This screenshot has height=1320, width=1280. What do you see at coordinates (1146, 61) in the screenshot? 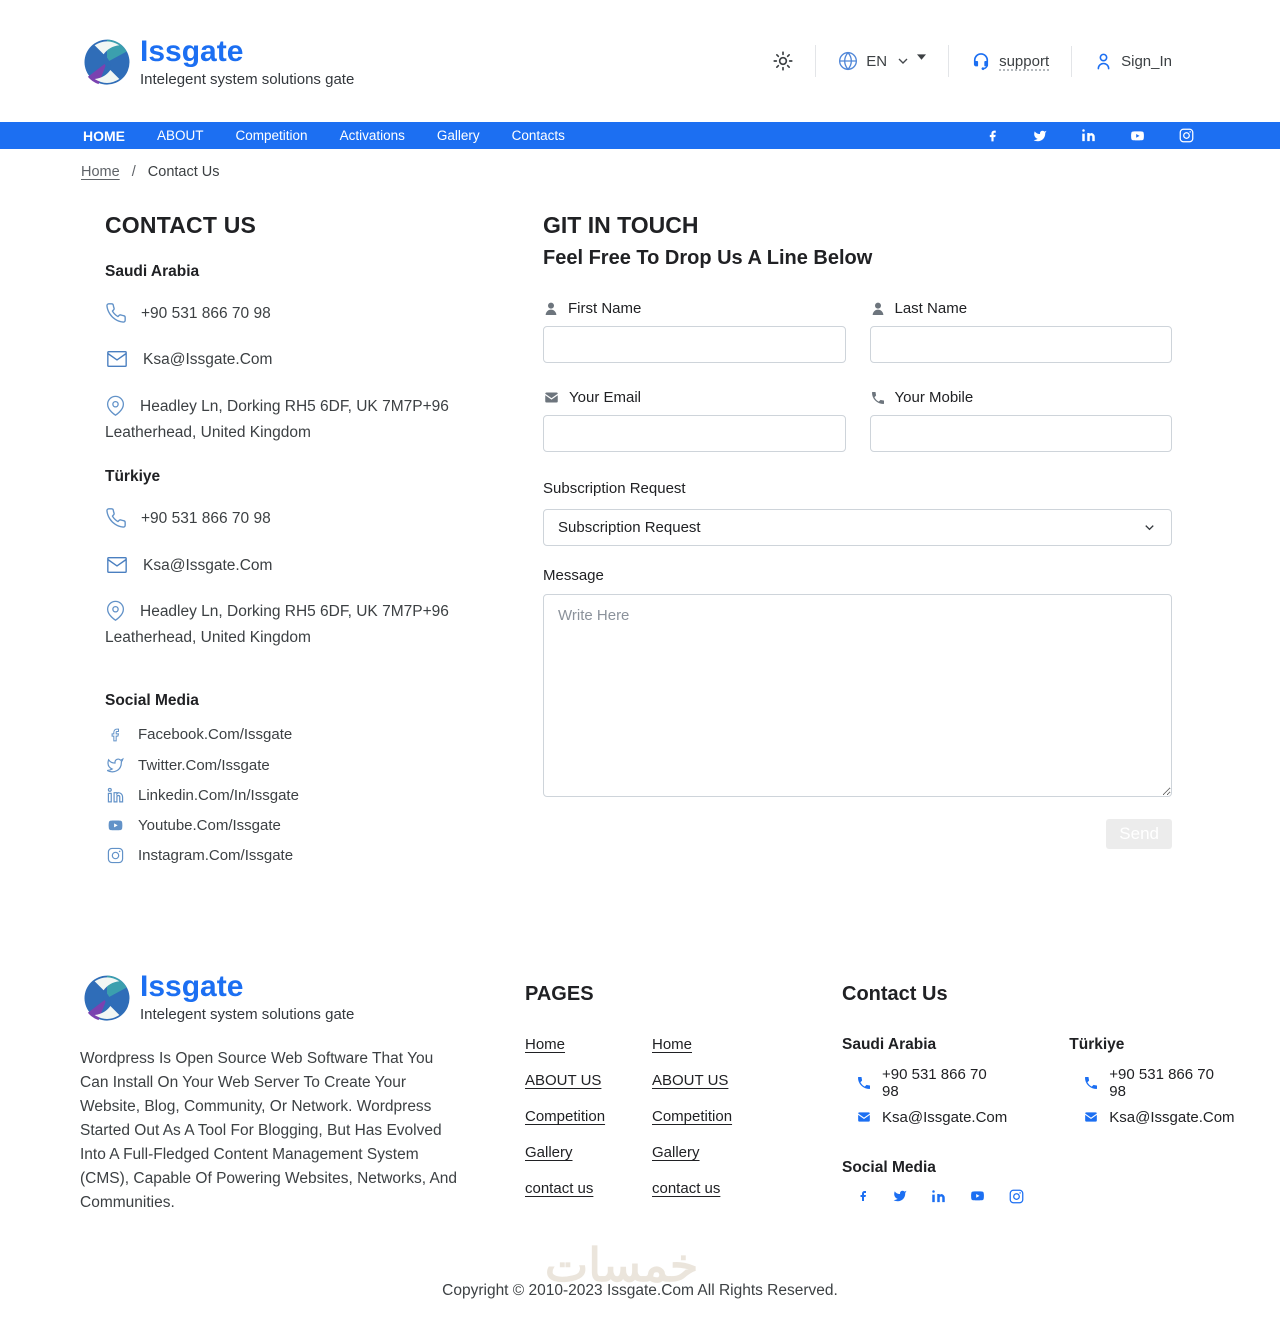
I see `signin-label: Sign_In` at bounding box center [1146, 61].